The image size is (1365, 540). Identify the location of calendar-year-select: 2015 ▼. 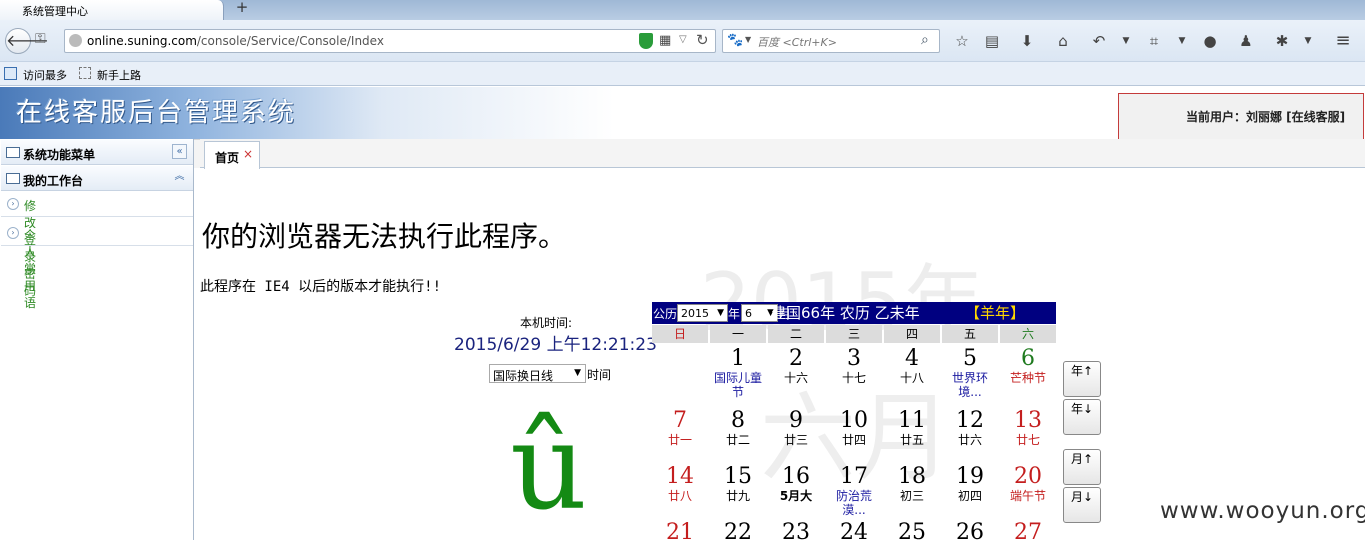
(702, 313).